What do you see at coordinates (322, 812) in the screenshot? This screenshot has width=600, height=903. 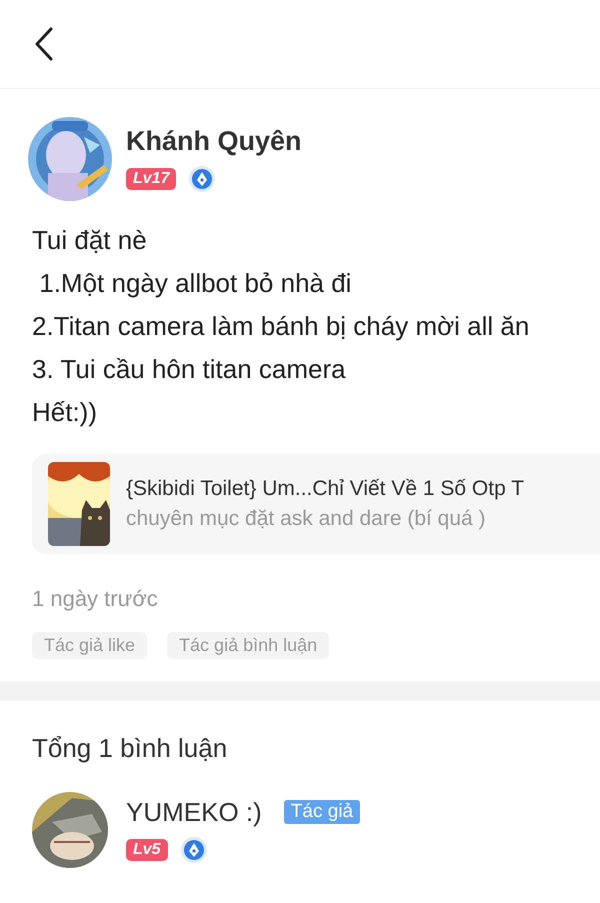 I see `author-badge: Tác giả` at bounding box center [322, 812].